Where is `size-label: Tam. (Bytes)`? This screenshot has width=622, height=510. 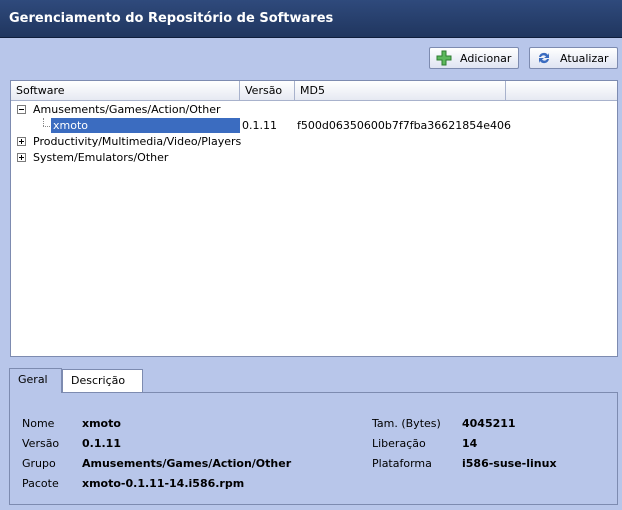
size-label: Tam. (Bytes) is located at coordinates (406, 423).